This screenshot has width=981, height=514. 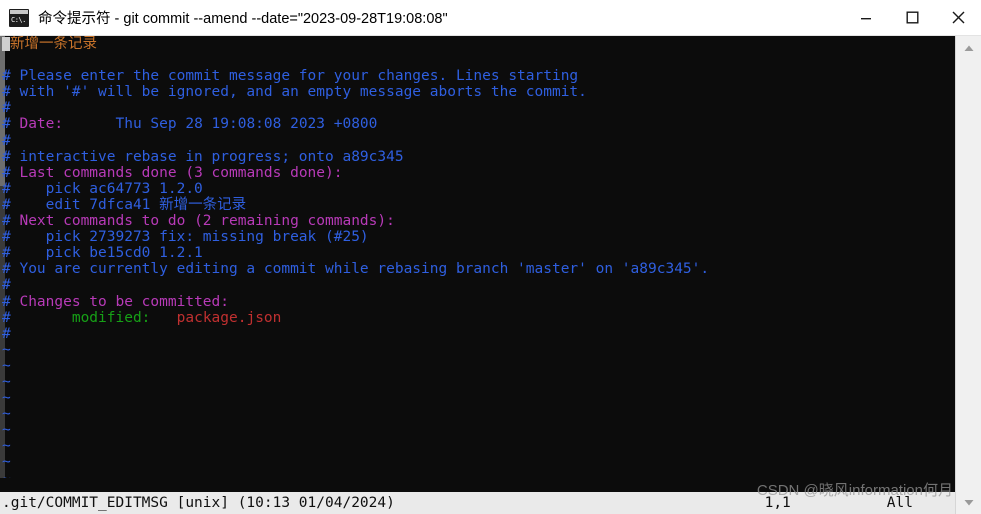 I want to click on terminal-text: # pick be15cd0 1.2.1, so click(x=102, y=253).